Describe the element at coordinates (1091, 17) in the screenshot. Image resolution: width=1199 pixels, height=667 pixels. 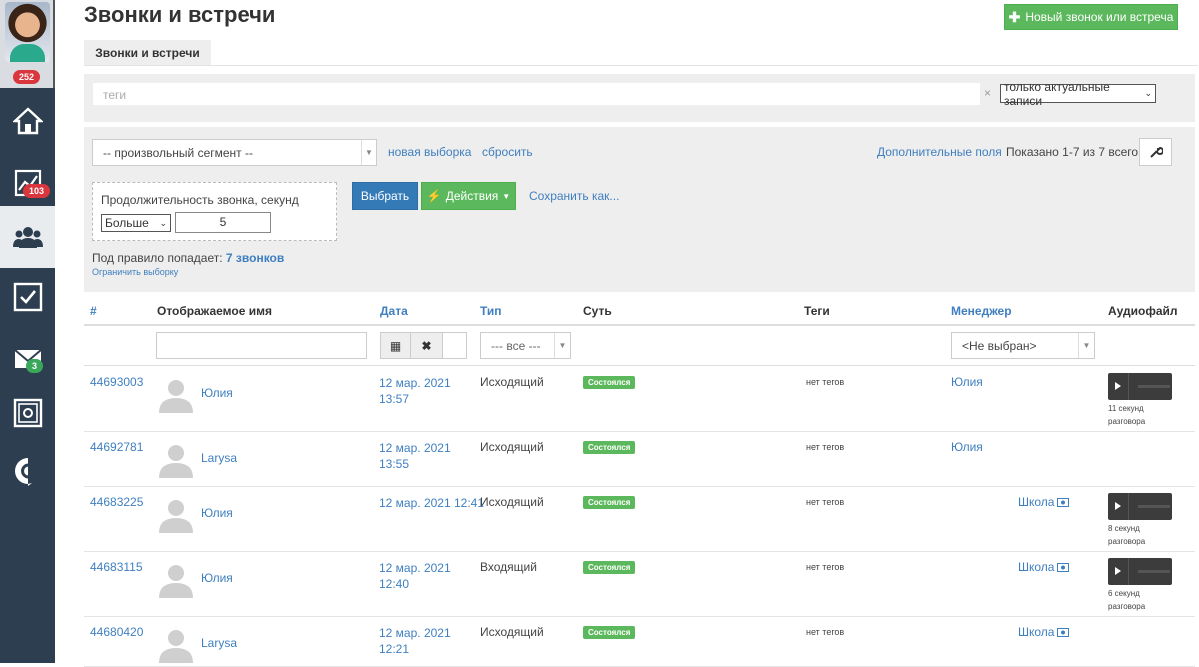
I see `new-call-button: ✚ Новый звонок или встреча` at that location.